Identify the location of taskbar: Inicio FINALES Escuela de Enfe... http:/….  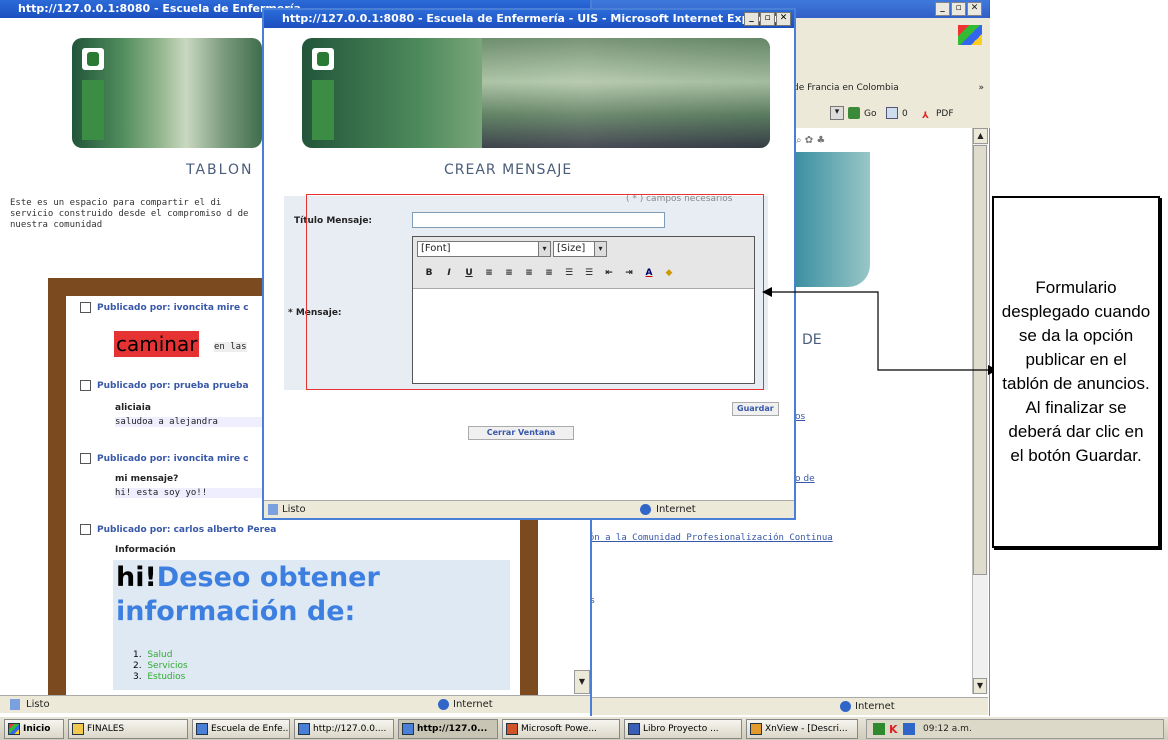
(584, 728).